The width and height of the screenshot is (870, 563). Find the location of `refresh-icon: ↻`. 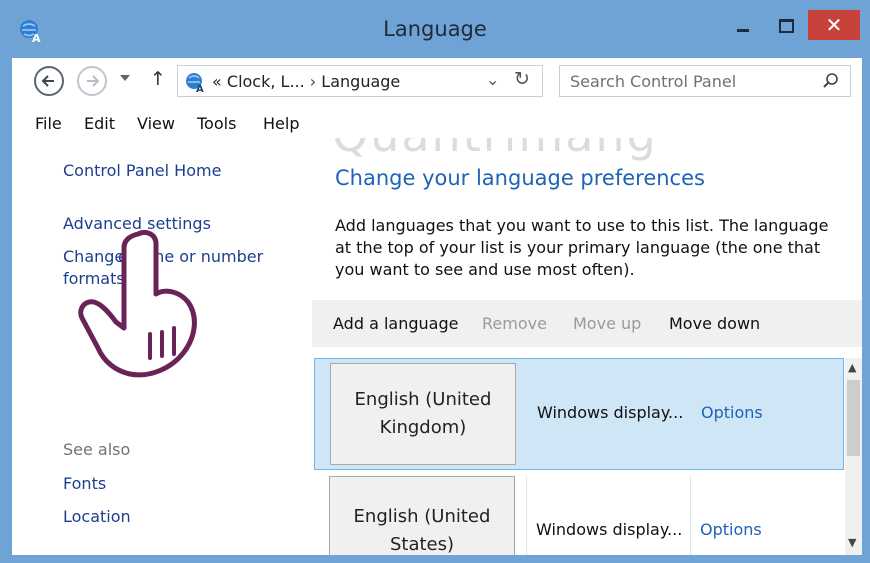

refresh-icon: ↻ is located at coordinates (522, 79).